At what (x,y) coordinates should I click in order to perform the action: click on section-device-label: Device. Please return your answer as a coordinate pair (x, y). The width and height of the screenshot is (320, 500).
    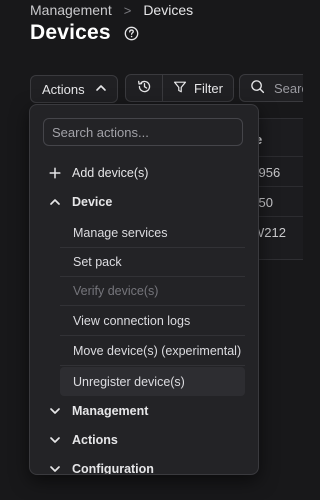
    Looking at the image, I should click on (92, 202).